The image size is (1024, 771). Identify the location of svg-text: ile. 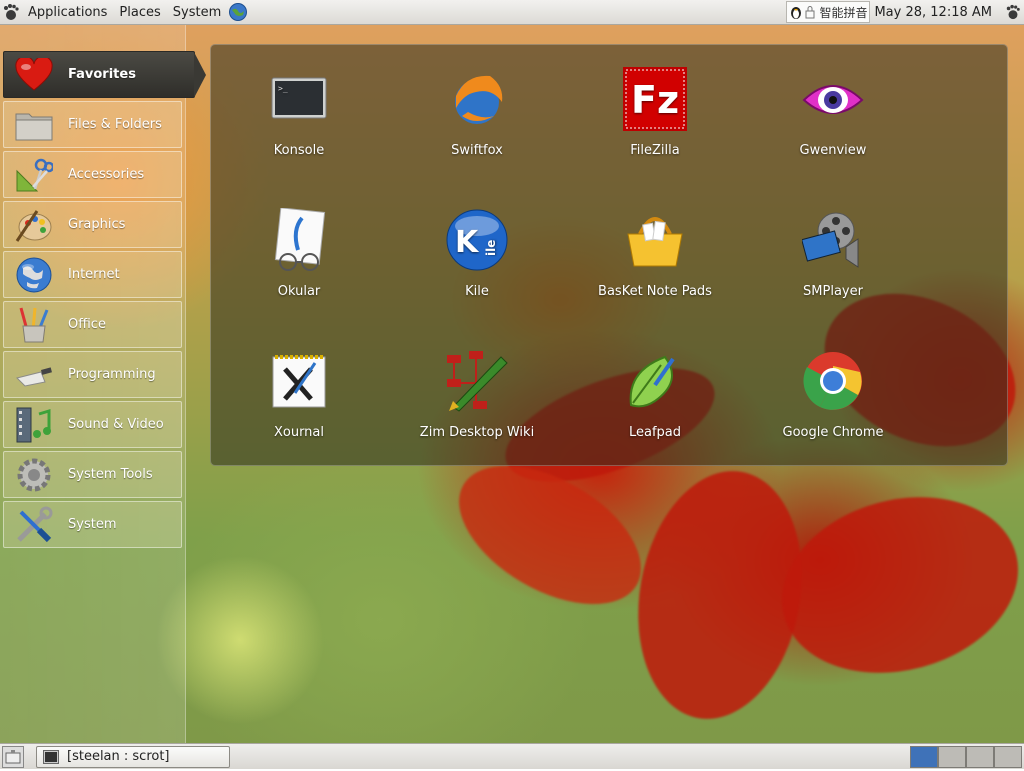
(491, 248).